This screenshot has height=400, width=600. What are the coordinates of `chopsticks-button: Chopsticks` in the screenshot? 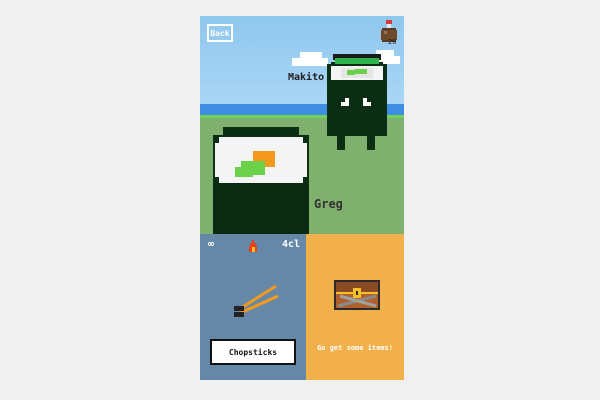 It's located at (253, 352).